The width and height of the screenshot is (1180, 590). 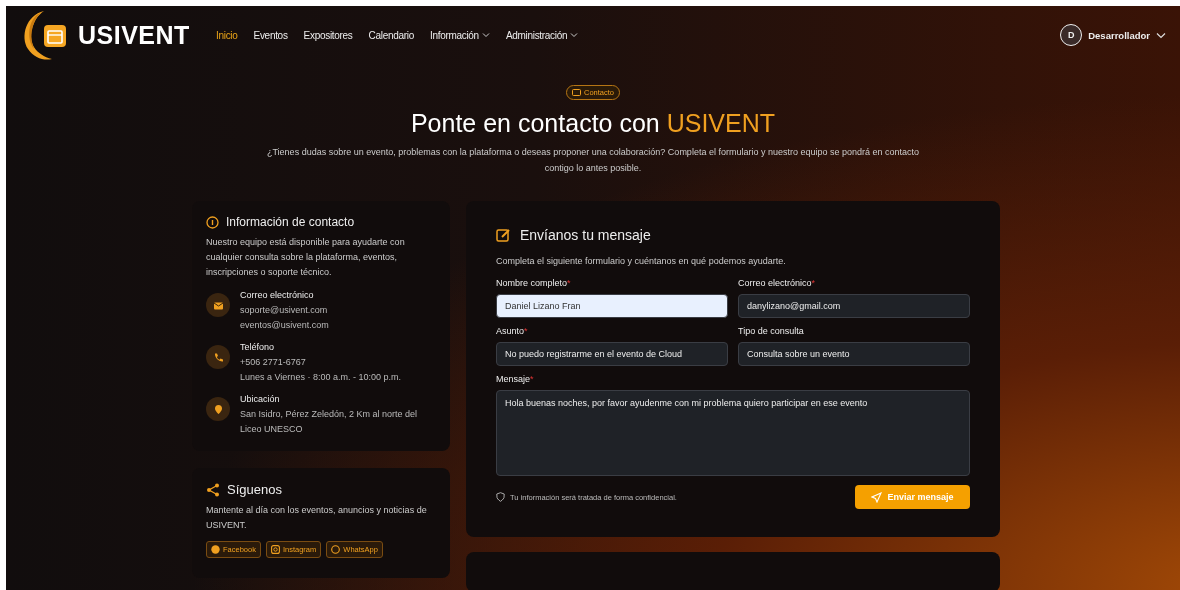 What do you see at coordinates (134, 35) in the screenshot?
I see `logo-text: USIVENT` at bounding box center [134, 35].